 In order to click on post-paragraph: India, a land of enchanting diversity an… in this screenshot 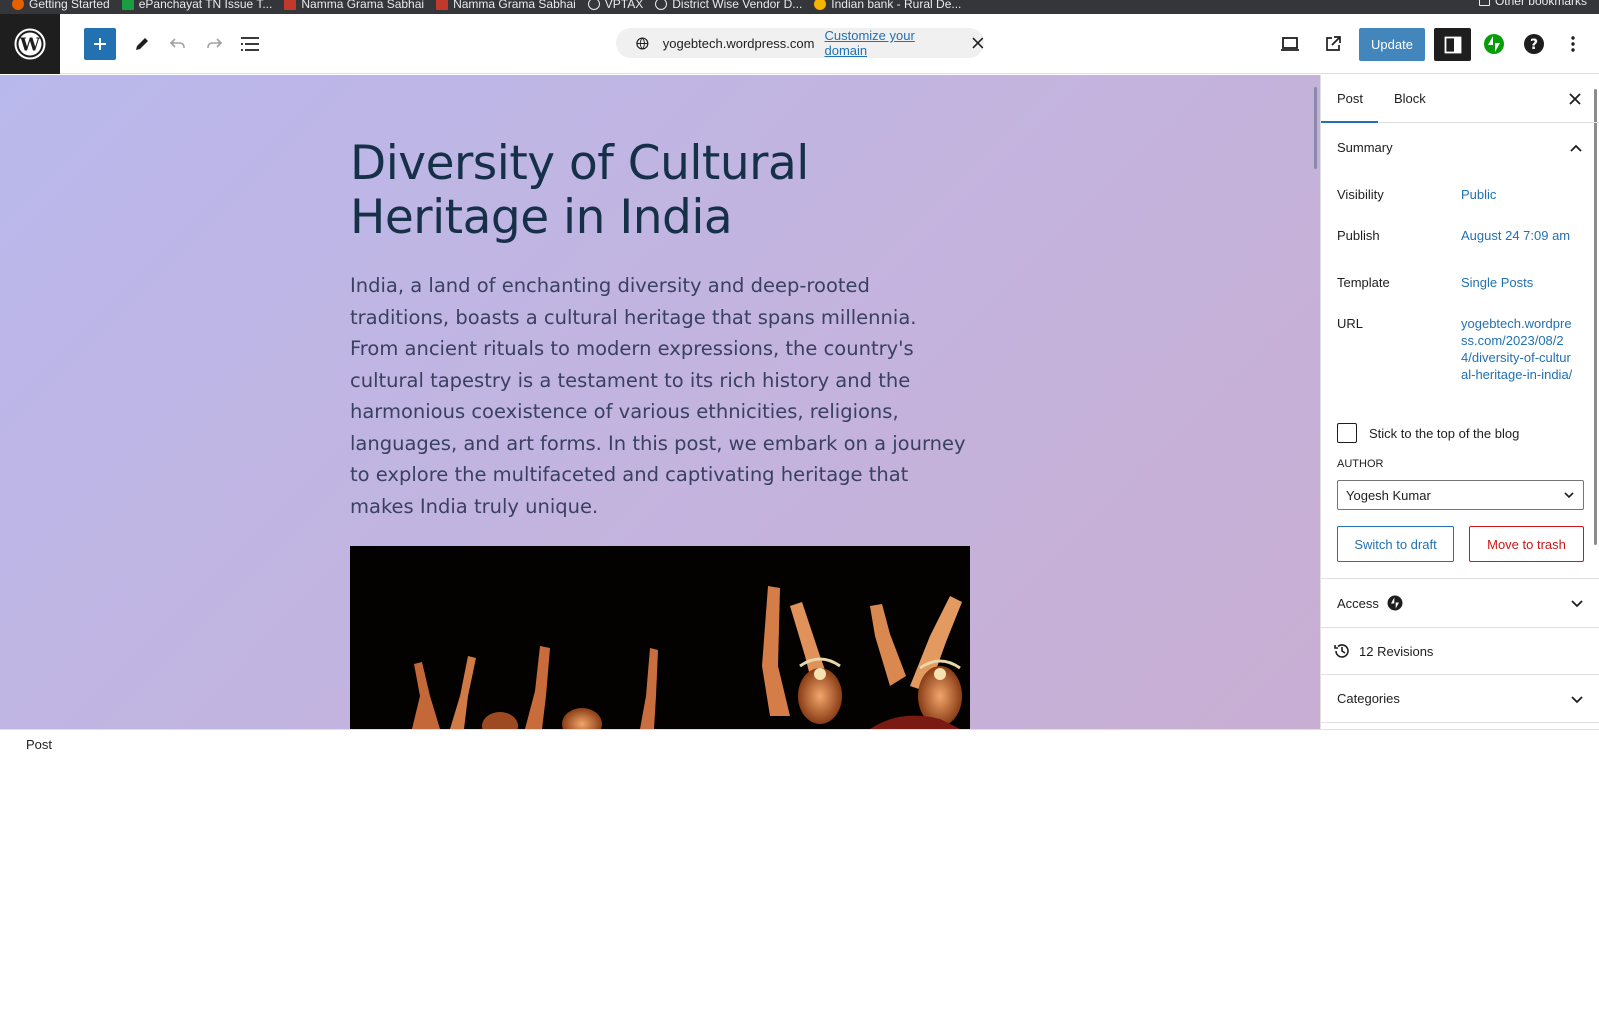, I will do `click(660, 396)`.